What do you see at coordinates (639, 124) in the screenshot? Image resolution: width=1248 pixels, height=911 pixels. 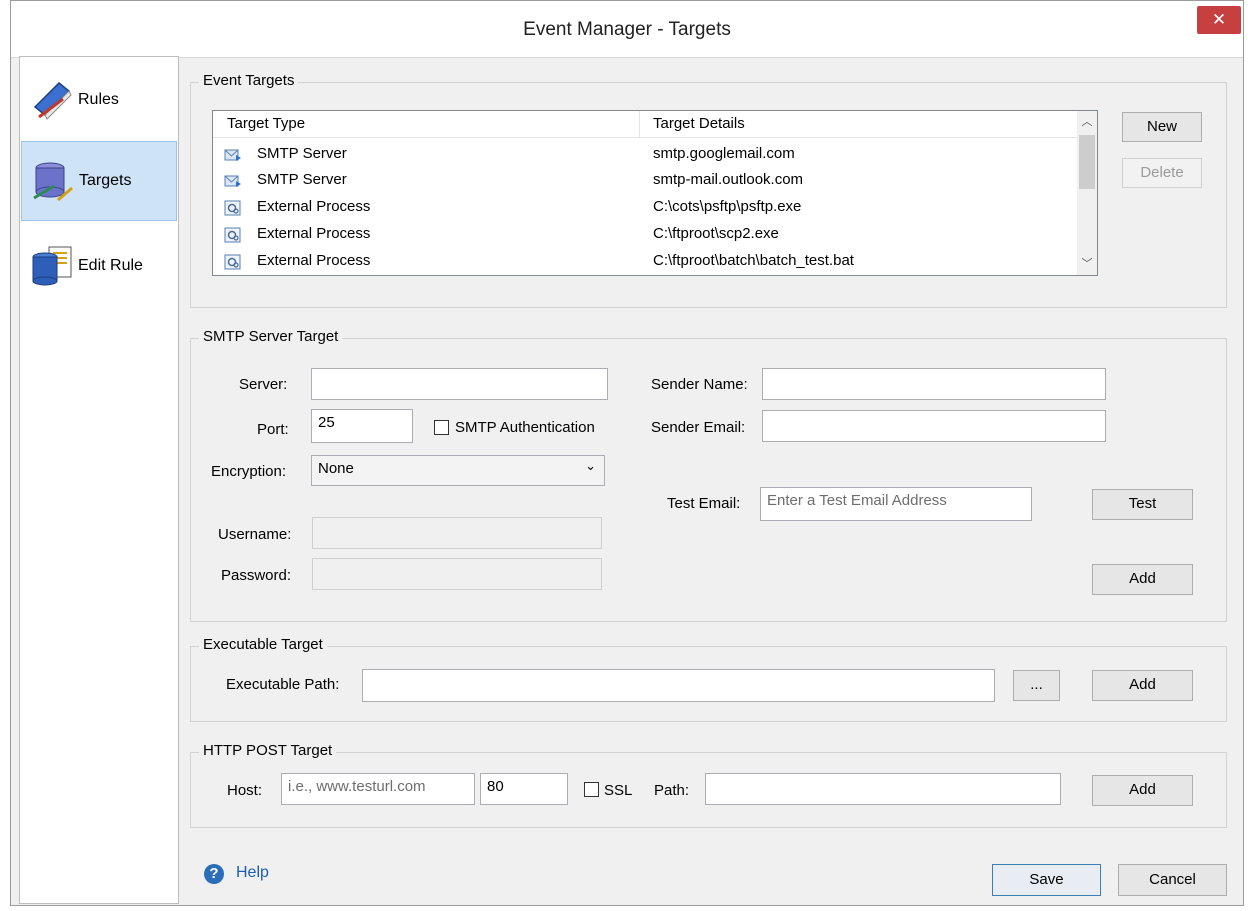 I see `column-separator` at bounding box center [639, 124].